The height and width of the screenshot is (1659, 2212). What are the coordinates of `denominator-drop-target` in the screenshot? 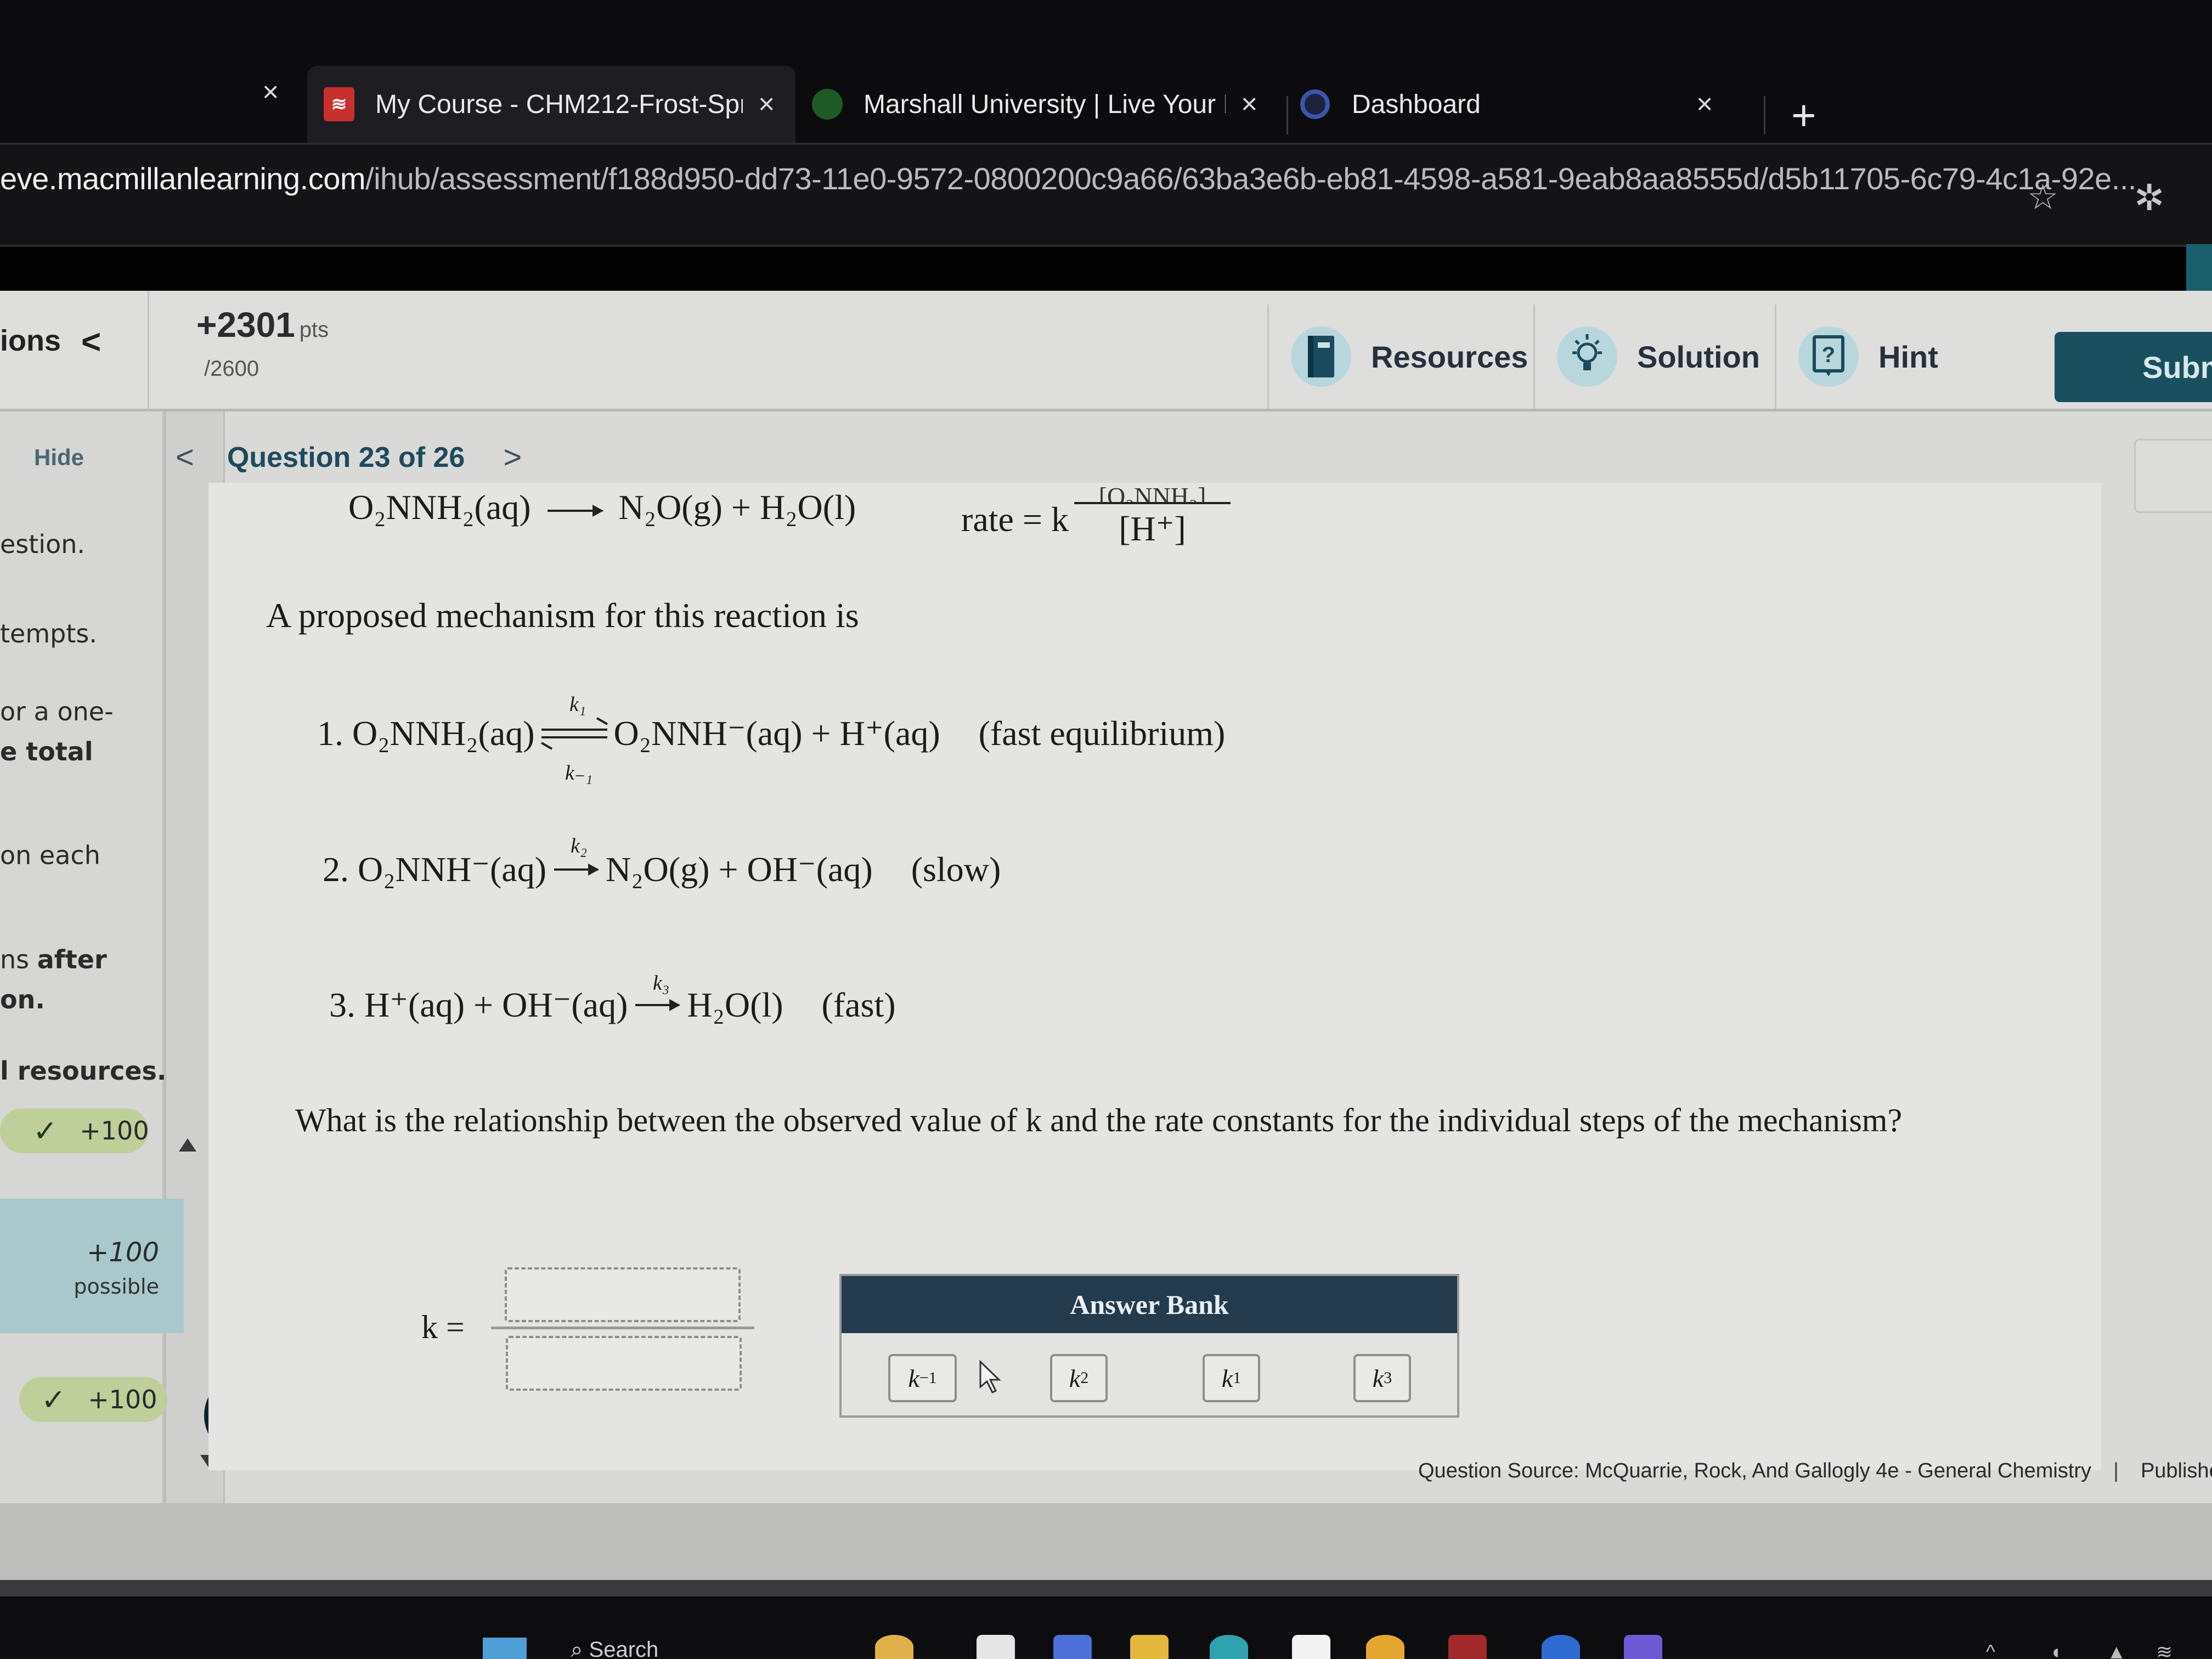 It's located at (624, 1363).